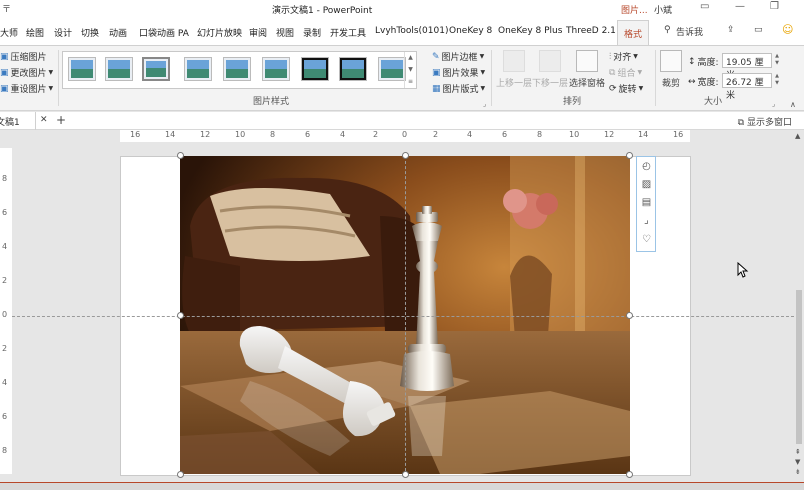 Image resolution: width=804 pixels, height=490 pixels. I want to click on horizontal-center-guide, so click(403, 316).